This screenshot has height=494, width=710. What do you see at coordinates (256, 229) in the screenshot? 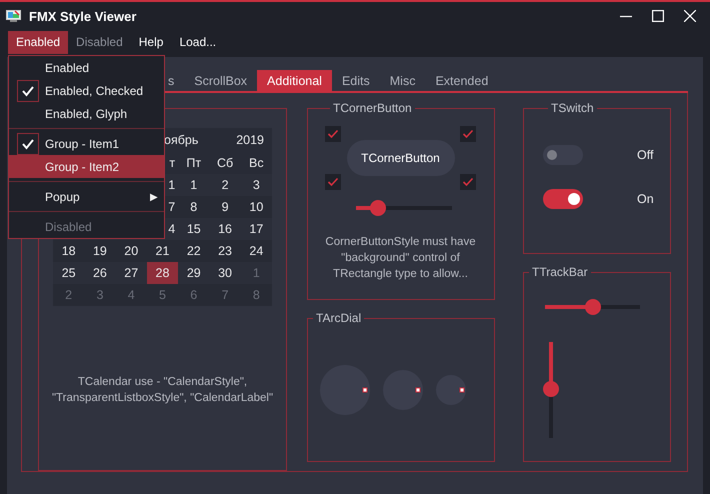
I see `calendar-day: 17` at bounding box center [256, 229].